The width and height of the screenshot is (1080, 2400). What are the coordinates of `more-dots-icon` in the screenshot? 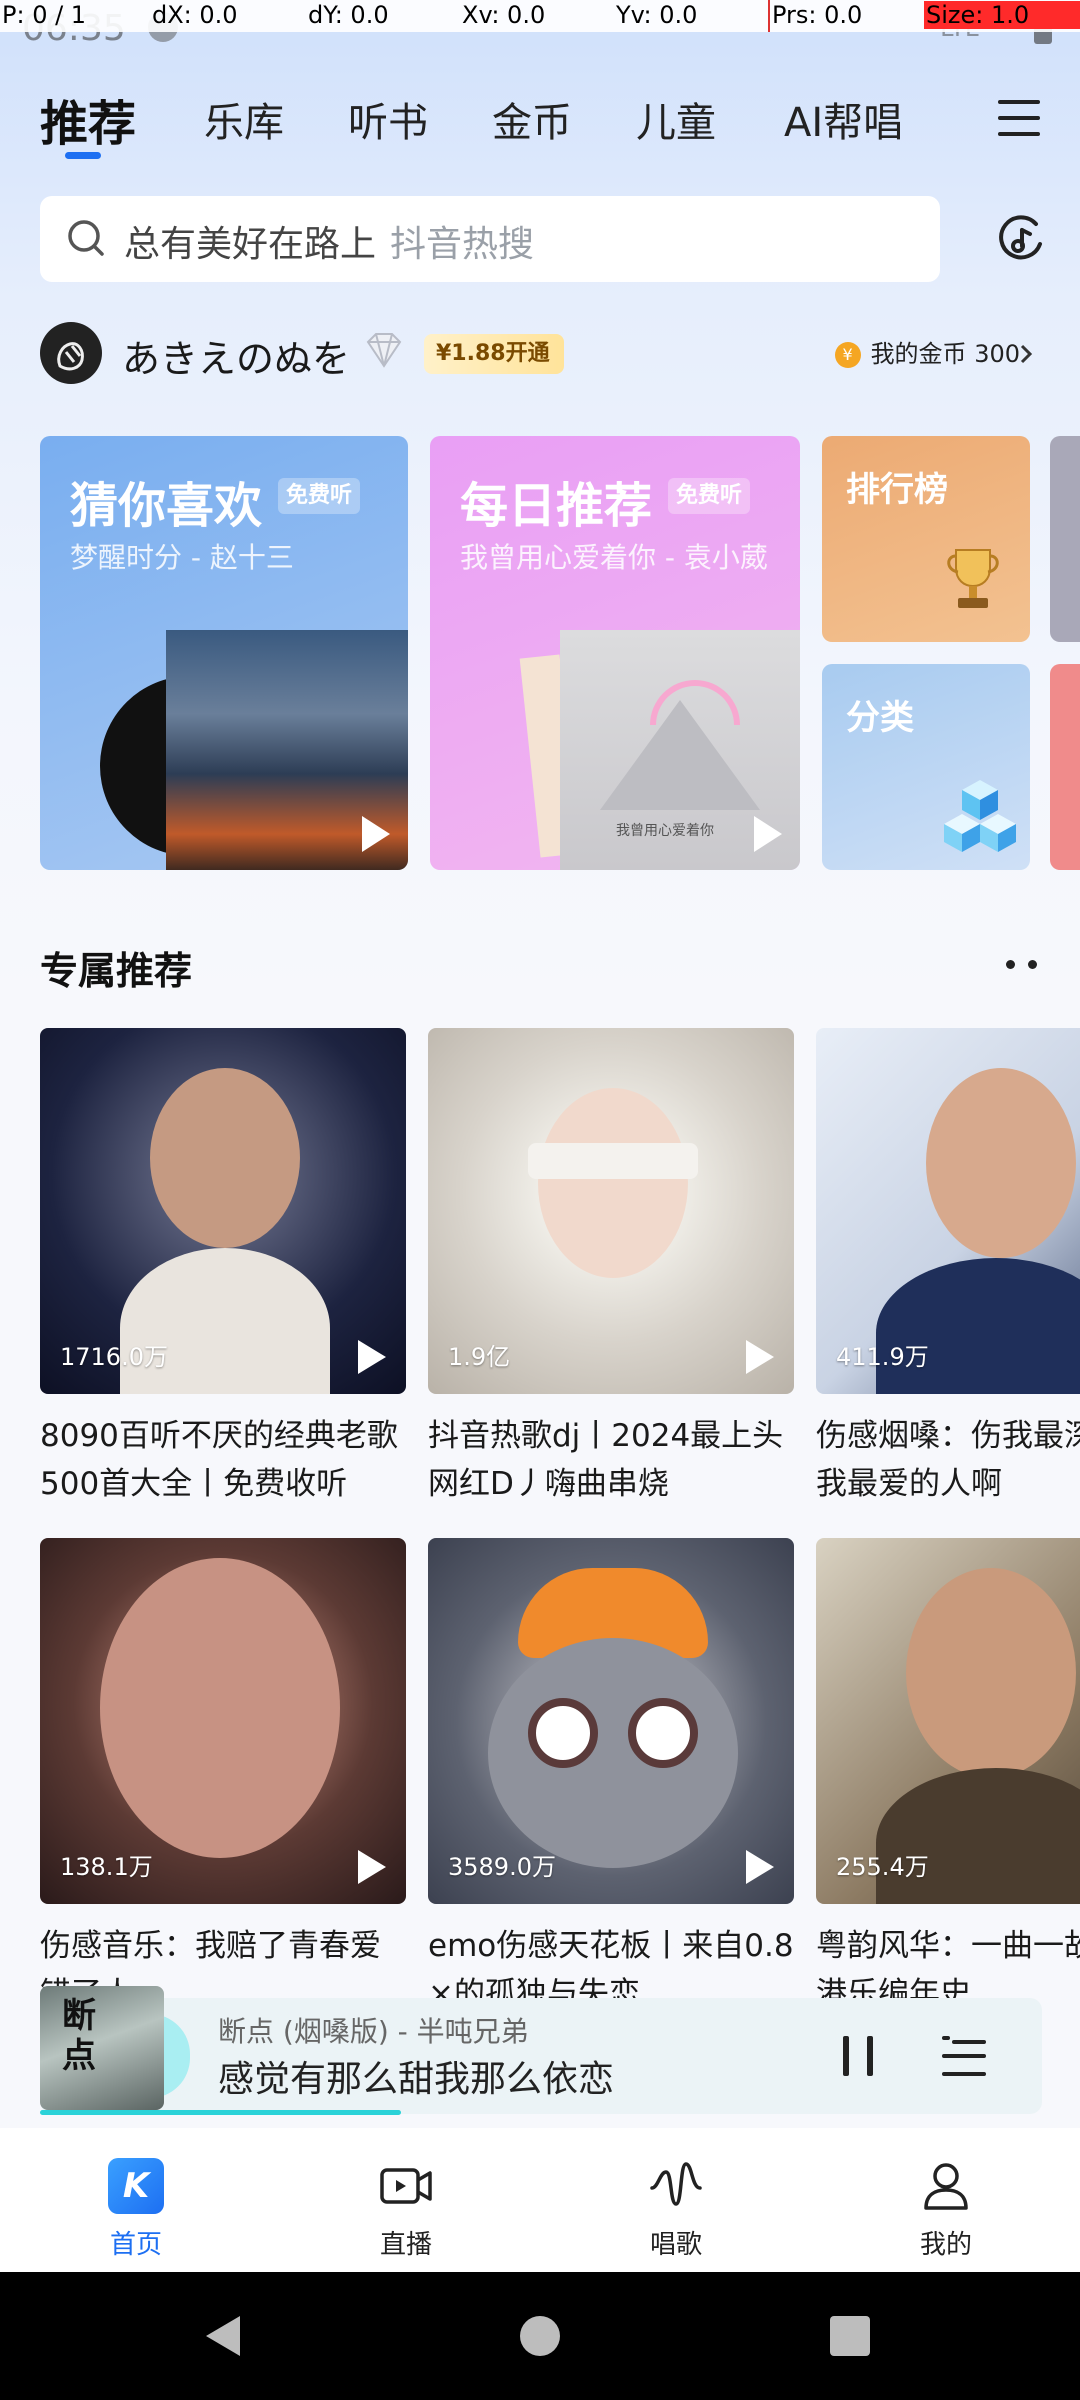 It's located at (1023, 964).